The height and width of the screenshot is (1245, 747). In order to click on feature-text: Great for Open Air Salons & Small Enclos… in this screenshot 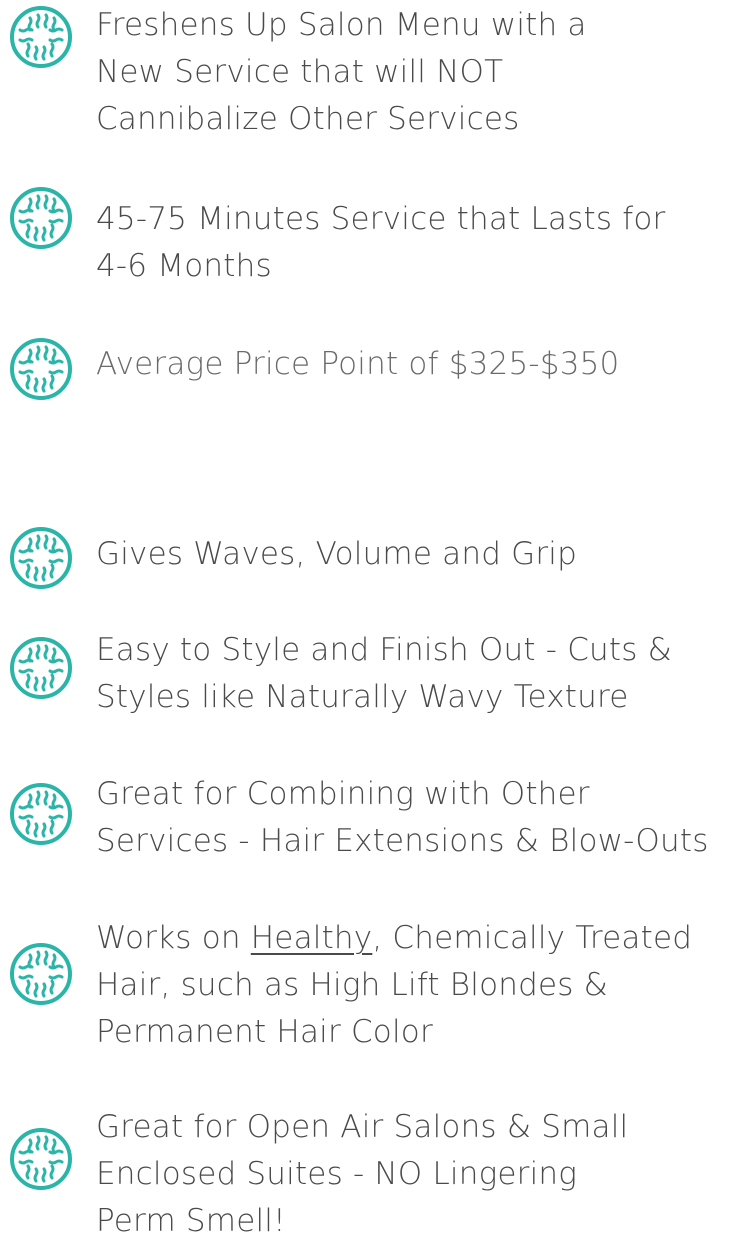, I will do `click(362, 1174)`.